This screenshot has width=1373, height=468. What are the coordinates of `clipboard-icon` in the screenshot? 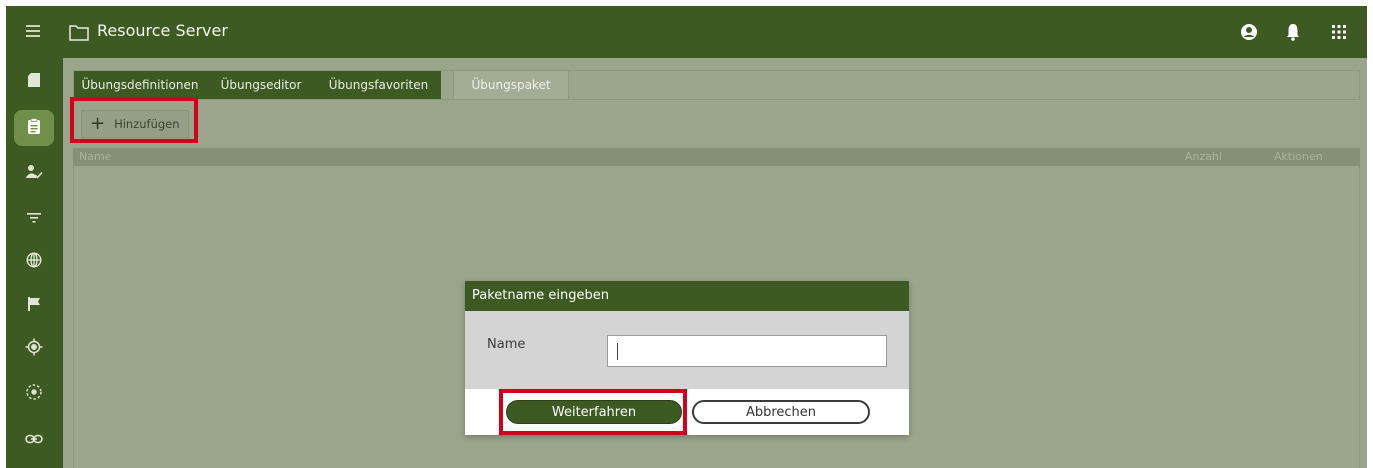 It's located at (34, 128).